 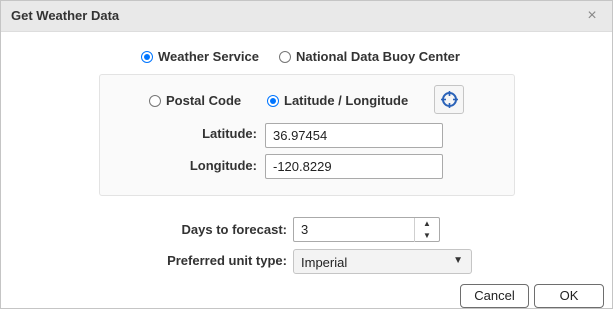 What do you see at coordinates (234, 229) in the screenshot?
I see `days-label: Days to forecast:` at bounding box center [234, 229].